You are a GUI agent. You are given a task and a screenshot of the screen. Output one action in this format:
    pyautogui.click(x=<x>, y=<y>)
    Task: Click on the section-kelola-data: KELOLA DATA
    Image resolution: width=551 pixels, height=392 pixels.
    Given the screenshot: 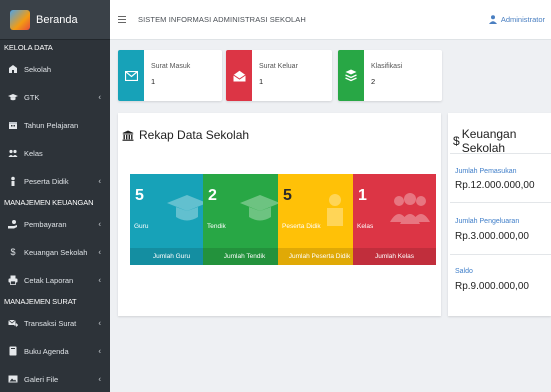 What is the action you would take?
    pyautogui.click(x=28, y=47)
    